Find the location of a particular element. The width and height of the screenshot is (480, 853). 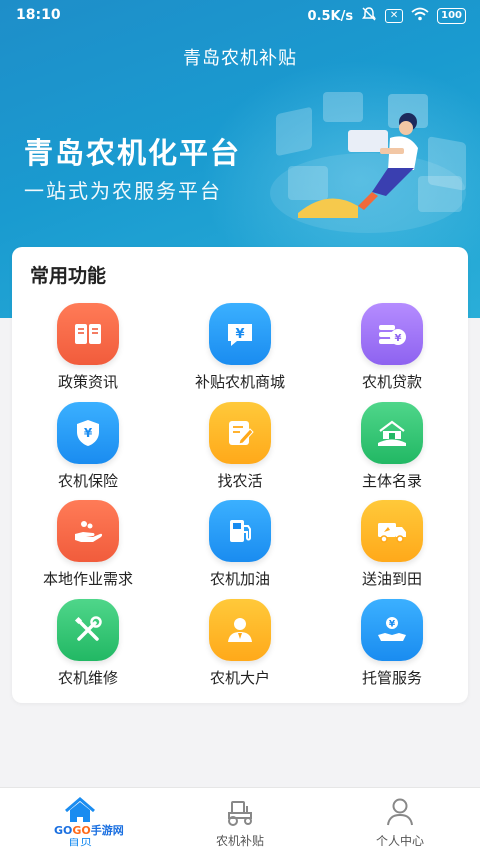

book-icon is located at coordinates (88, 334).